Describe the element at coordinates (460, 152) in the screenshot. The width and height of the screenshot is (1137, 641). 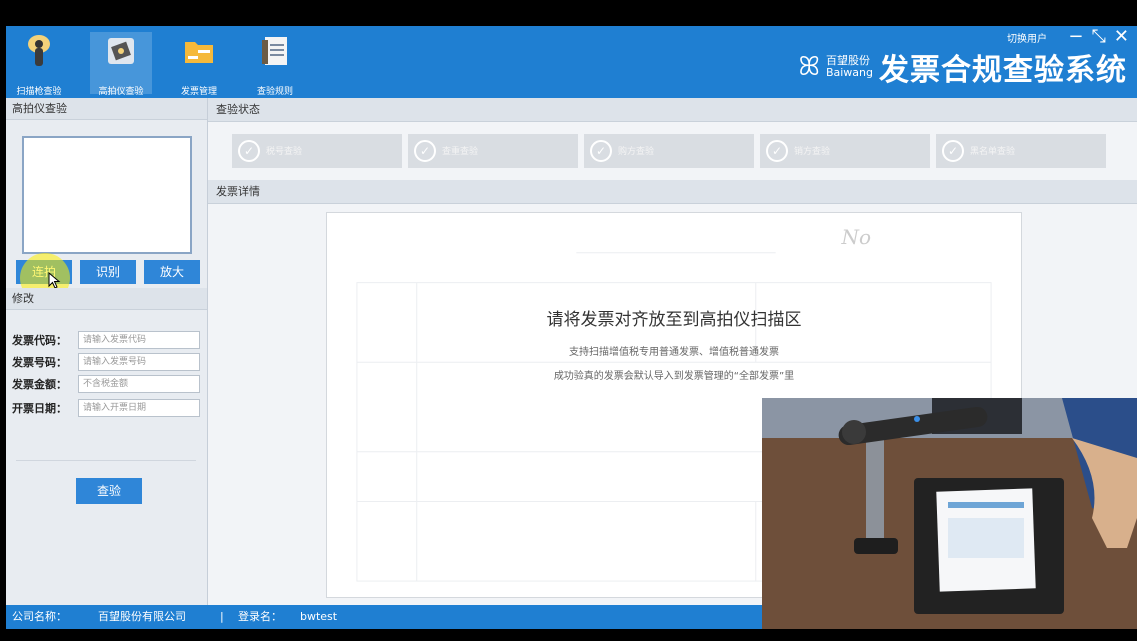
I see `step-label: 查重查验` at that location.